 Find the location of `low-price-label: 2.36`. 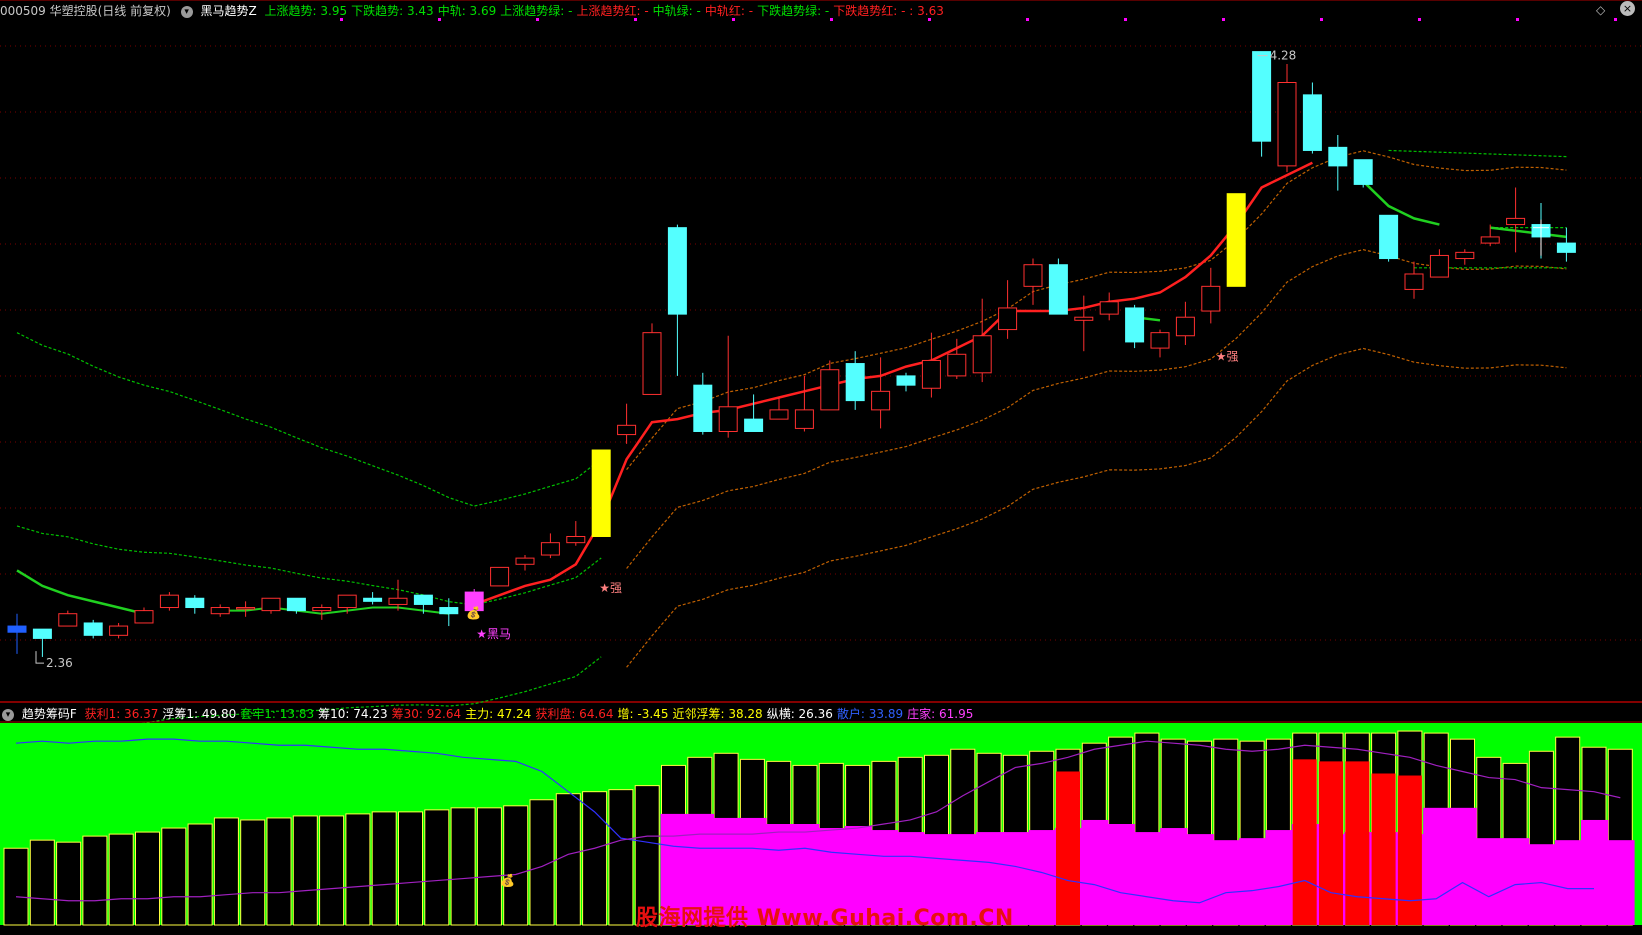

low-price-label: 2.36 is located at coordinates (59, 663).